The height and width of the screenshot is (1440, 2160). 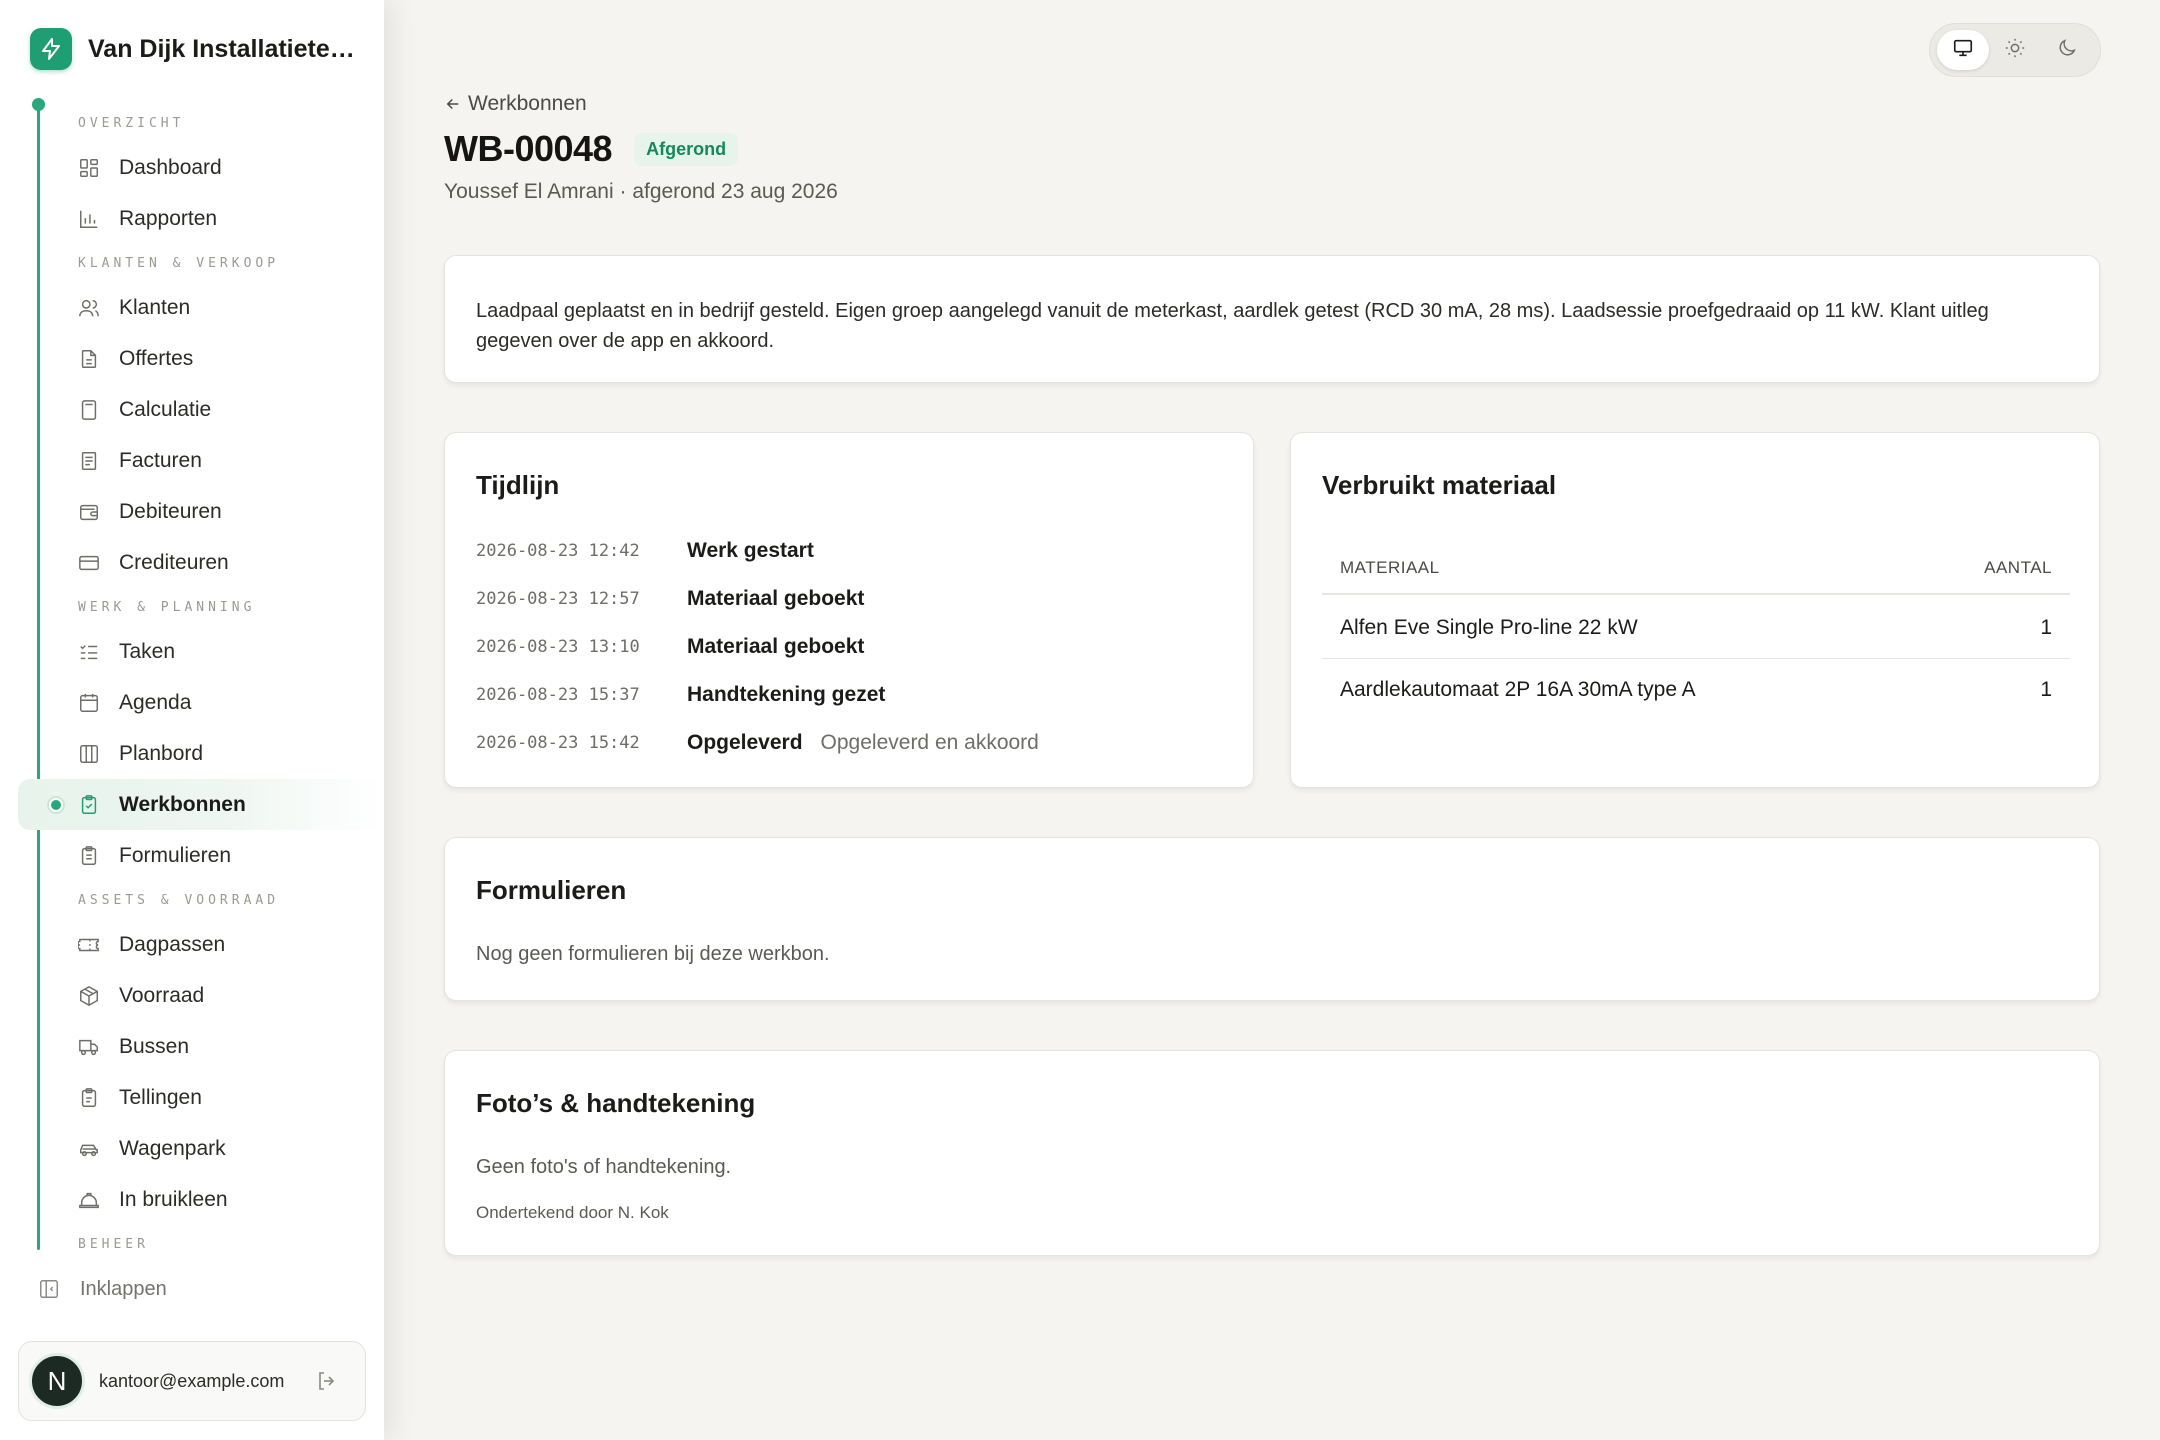 What do you see at coordinates (173, 1199) in the screenshot?
I see `sidebar-item-label: In bruikleen` at bounding box center [173, 1199].